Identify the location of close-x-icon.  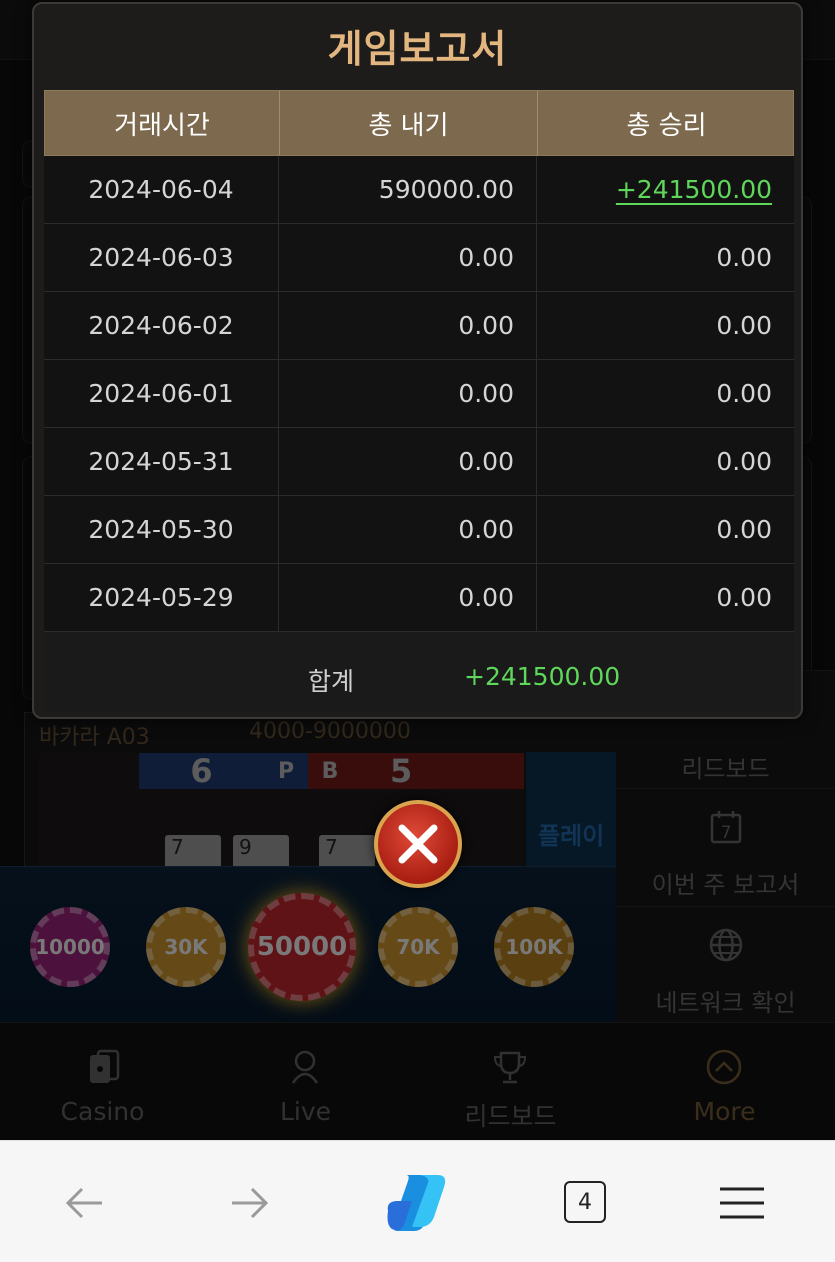
(418, 844).